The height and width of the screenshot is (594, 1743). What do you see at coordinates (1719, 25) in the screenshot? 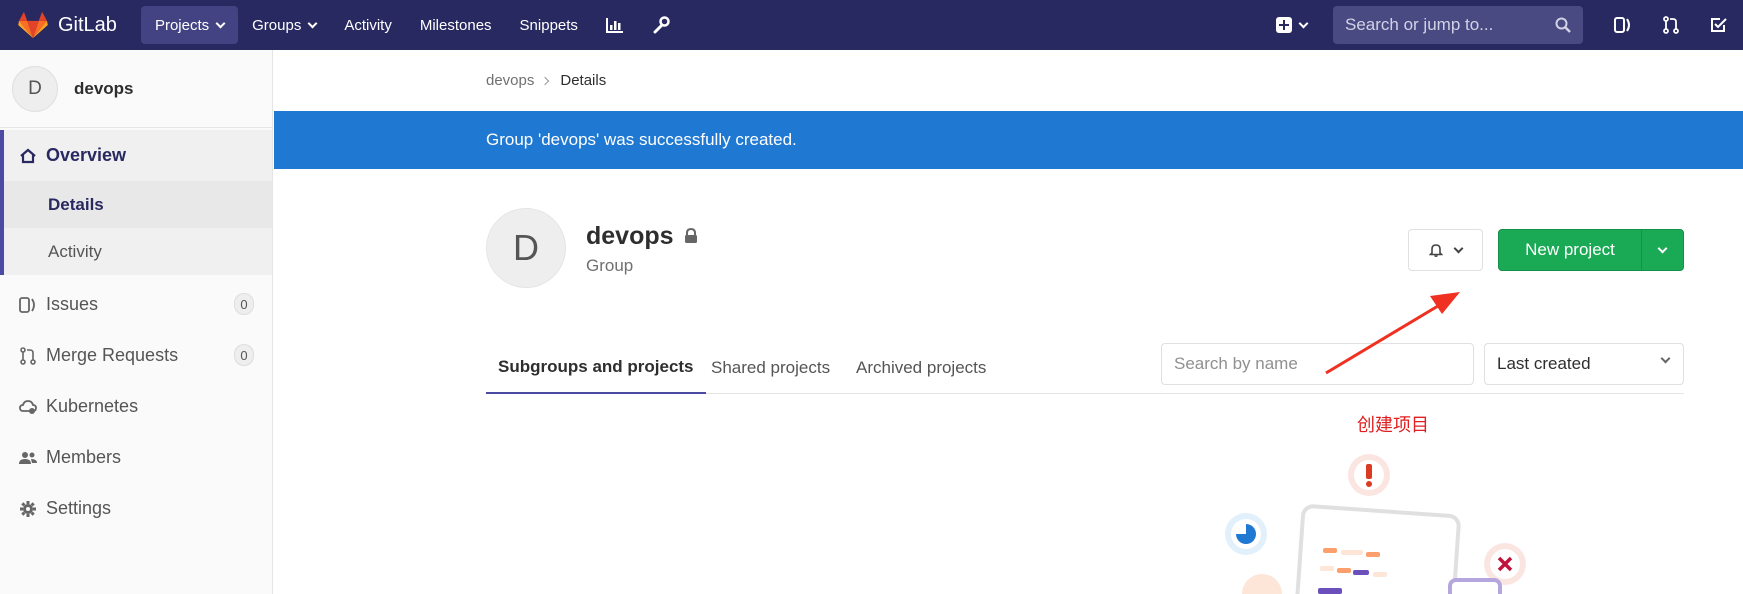
I see `todo-icon` at bounding box center [1719, 25].